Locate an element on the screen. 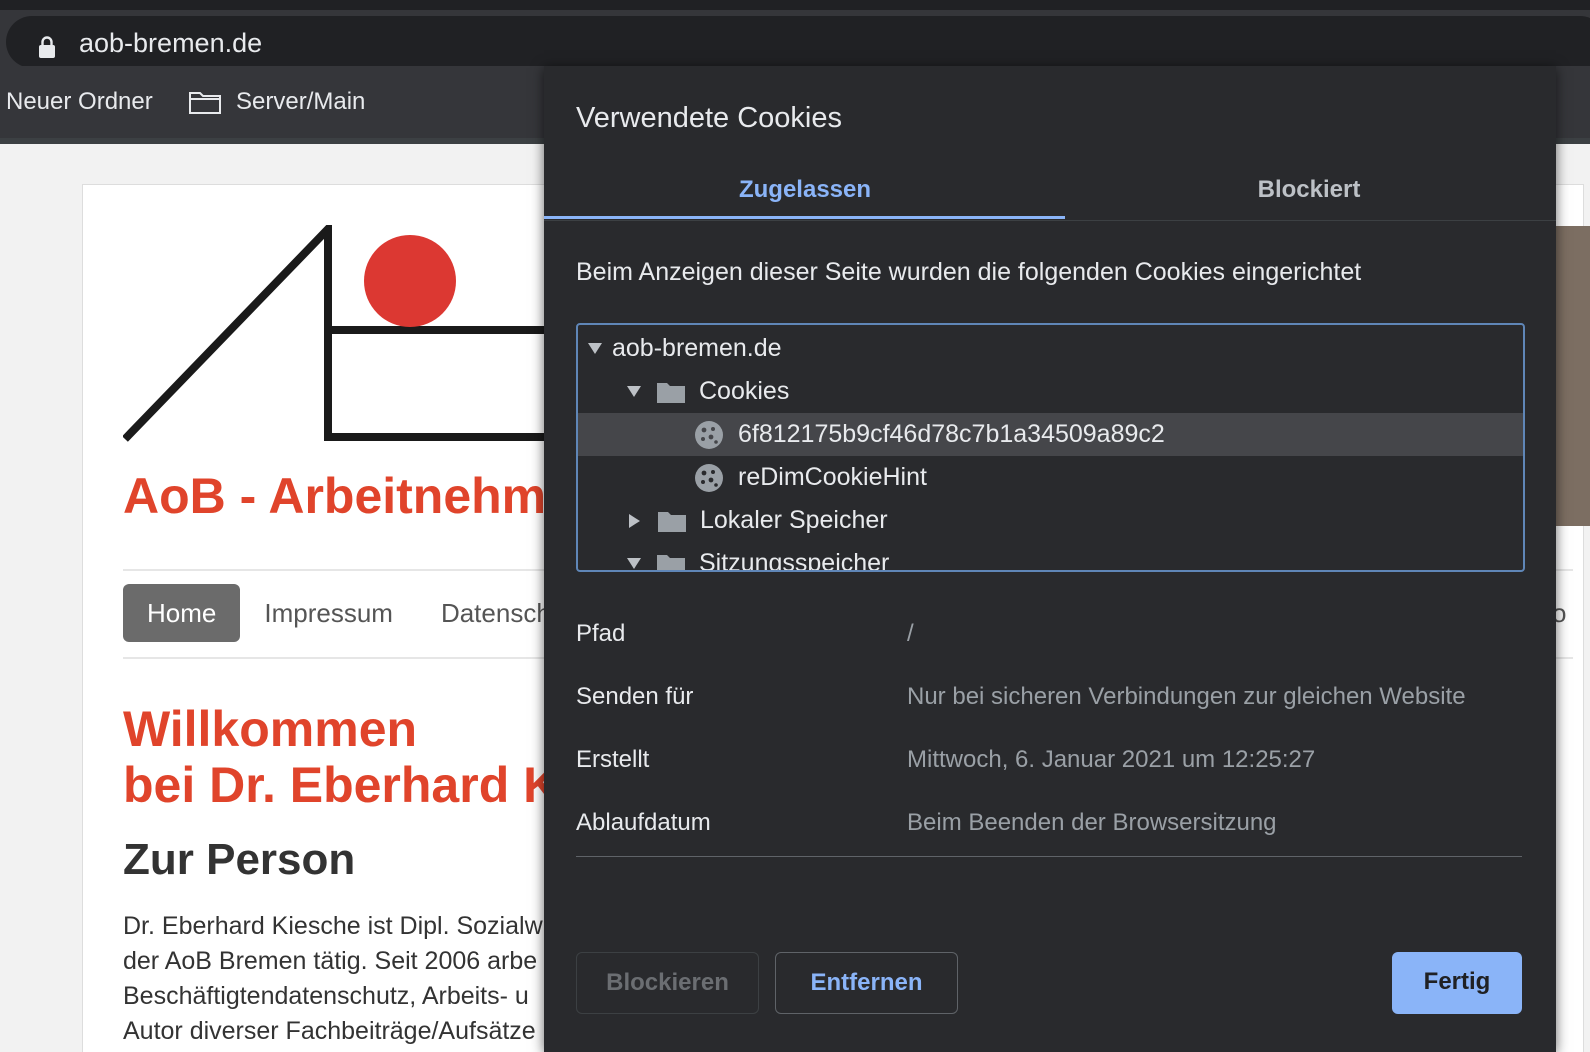  welcome-line-2: bei Dr. Eberhard K is located at coordinates (341, 785).